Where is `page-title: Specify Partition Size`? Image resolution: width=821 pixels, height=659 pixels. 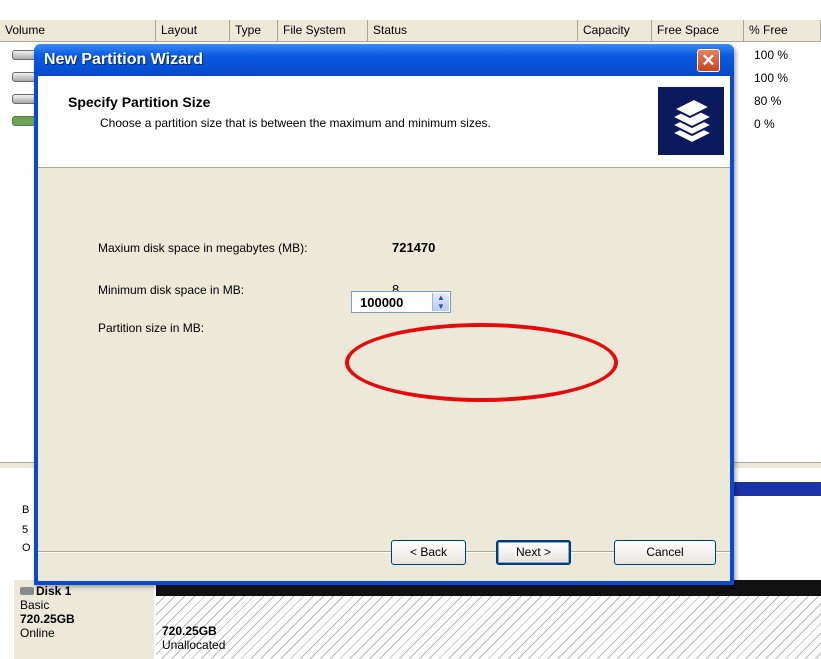 page-title: Specify Partition Size is located at coordinates (139, 102).